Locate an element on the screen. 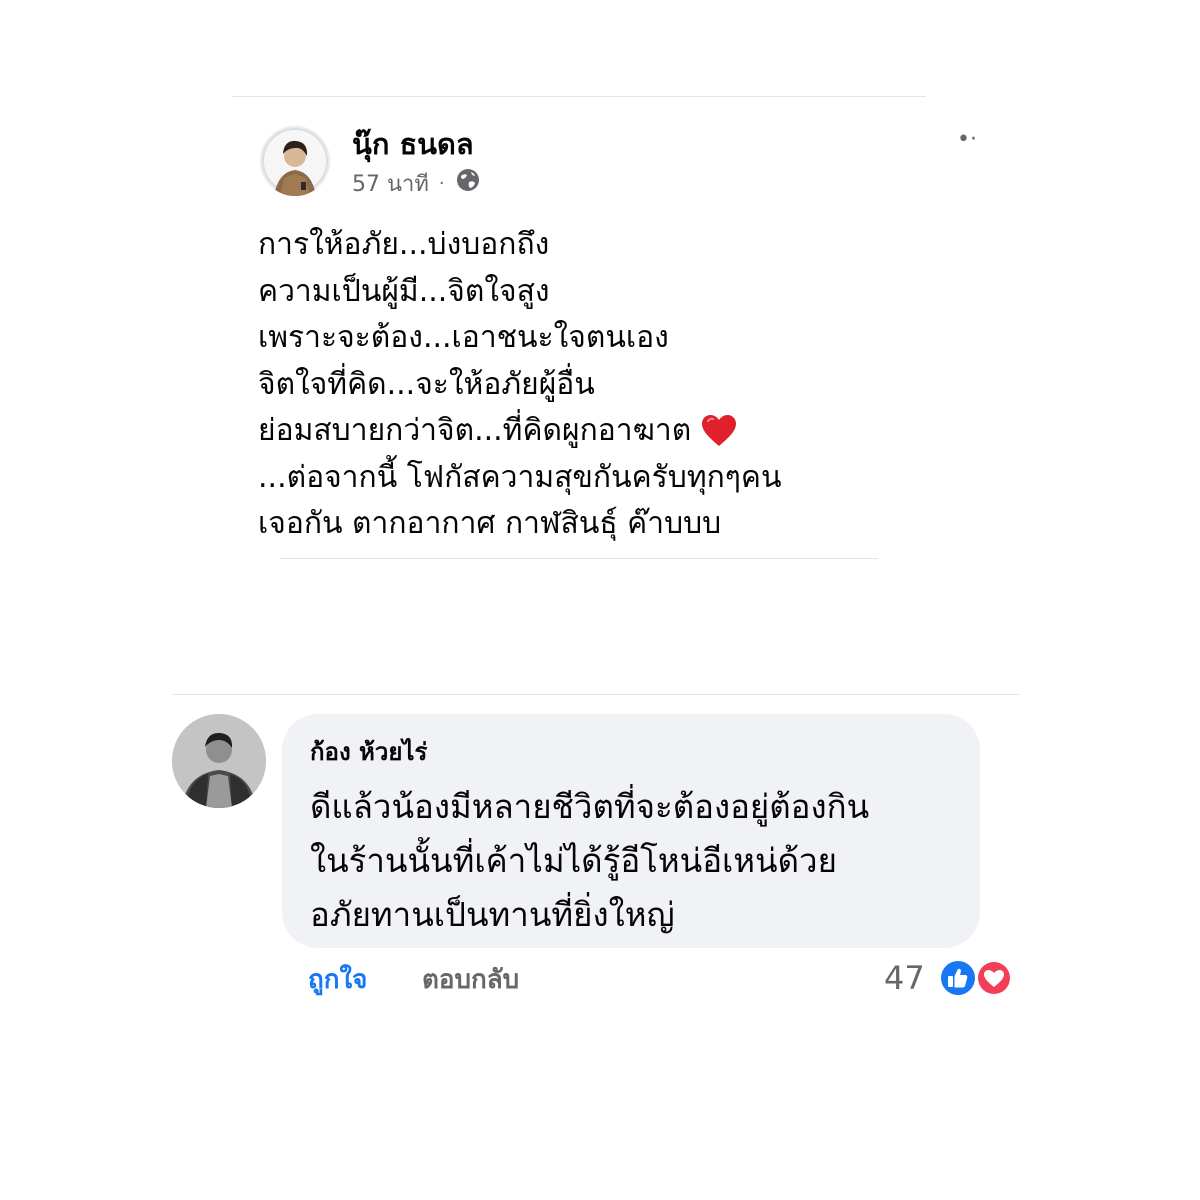  comment-line: อภัยทานเป็นทานที่ยิ่งใหญ่ is located at coordinates (492, 914).